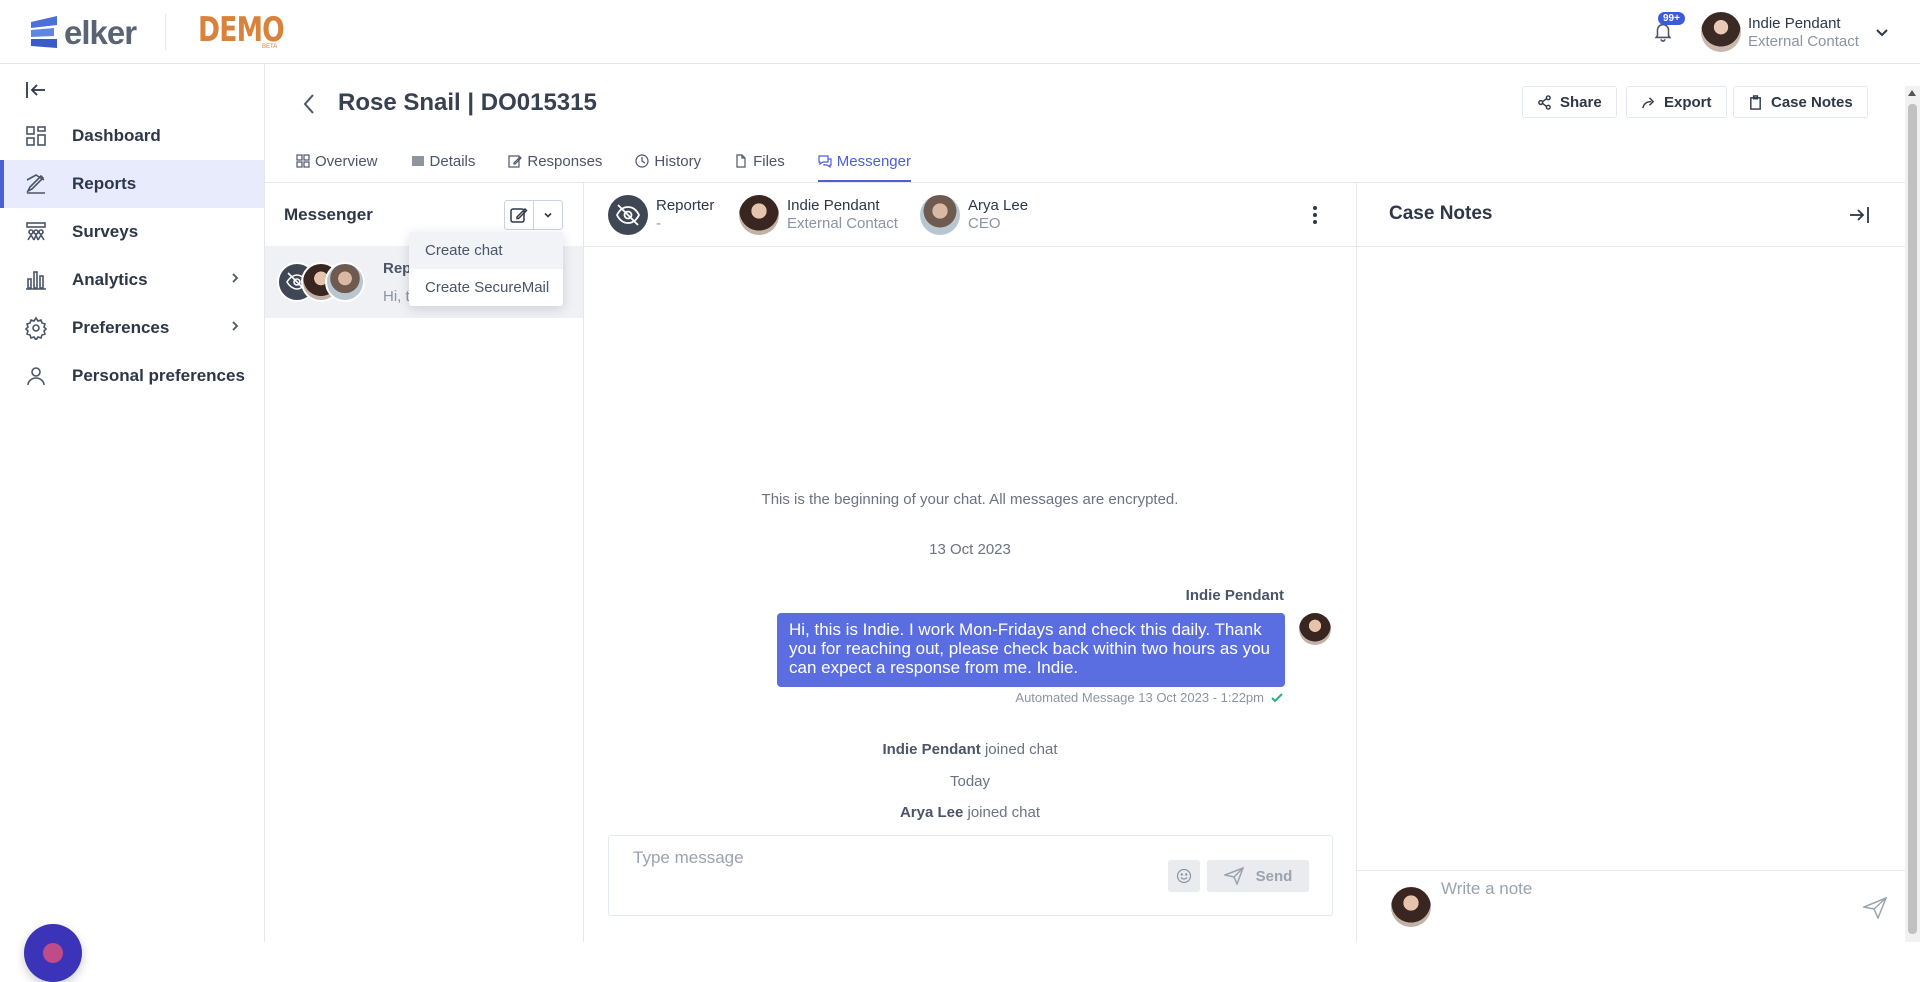 This screenshot has width=1920, height=982. What do you see at coordinates (53, 953) in the screenshot?
I see `help-chat-fab` at bounding box center [53, 953].